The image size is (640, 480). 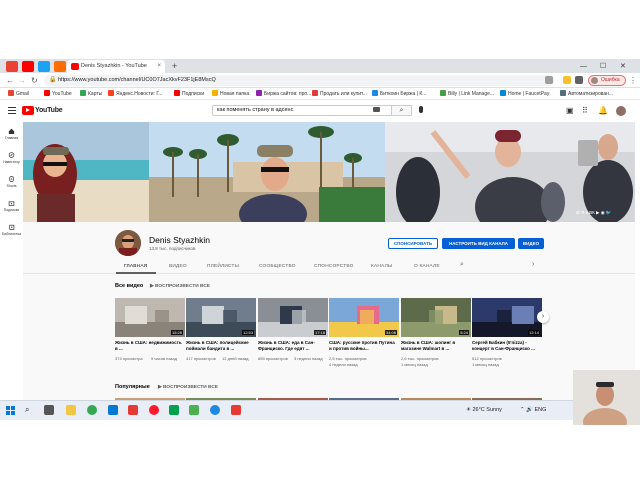 What do you see at coordinates (464, 332) in the screenshot?
I see `video-duration: 5:24` at bounding box center [464, 332].